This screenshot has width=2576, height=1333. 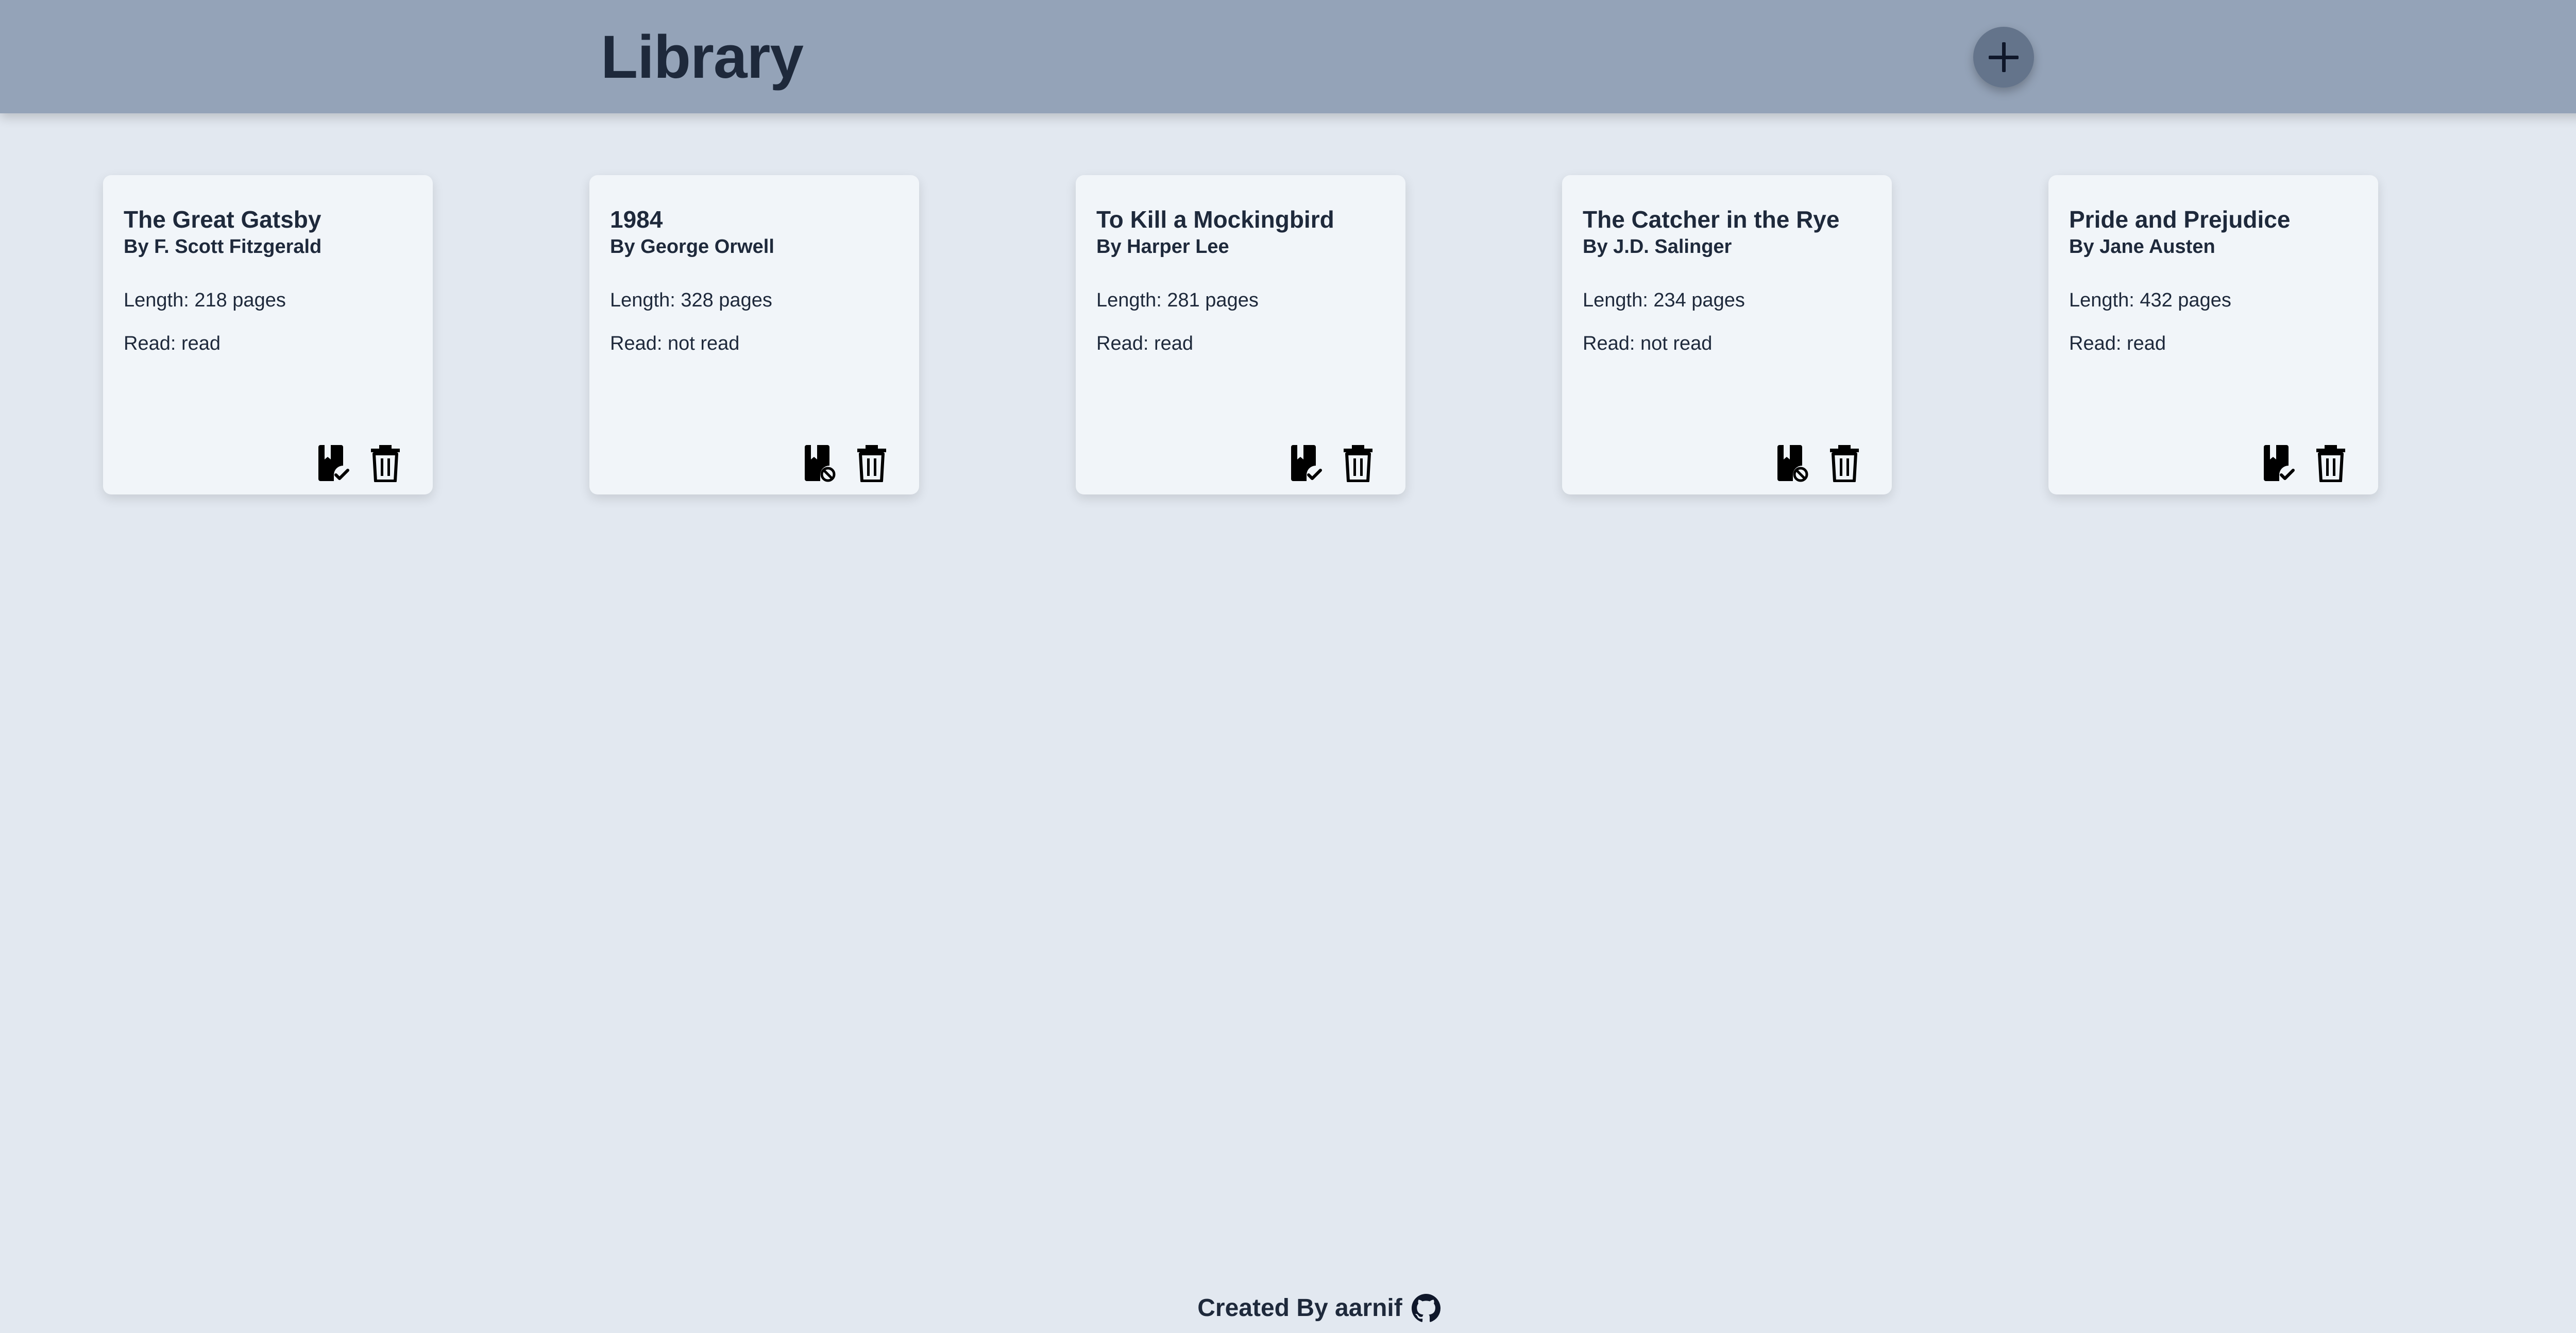 I want to click on book-author: By F. Scott Fitzgerald, so click(x=223, y=247).